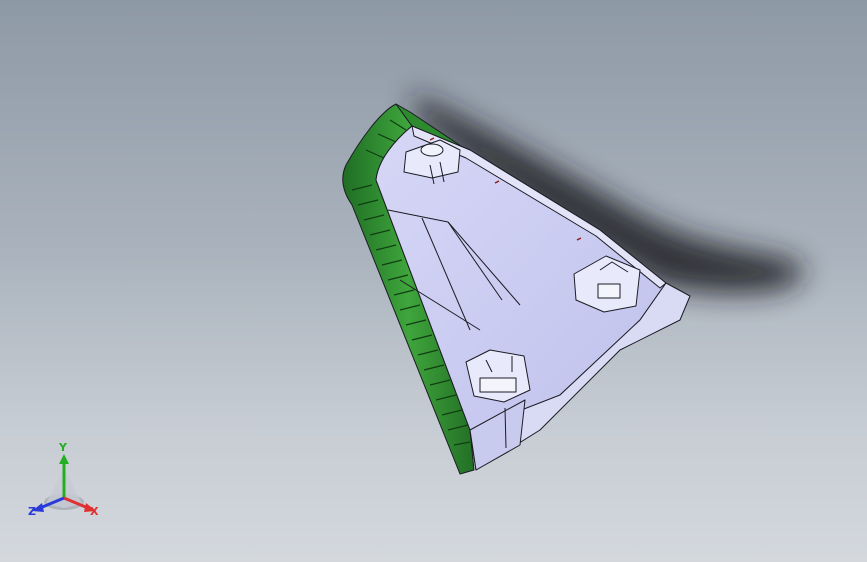 Image resolution: width=867 pixels, height=562 pixels. Describe the element at coordinates (63, 447) in the screenshot. I see `y-axis-label: Y` at that location.